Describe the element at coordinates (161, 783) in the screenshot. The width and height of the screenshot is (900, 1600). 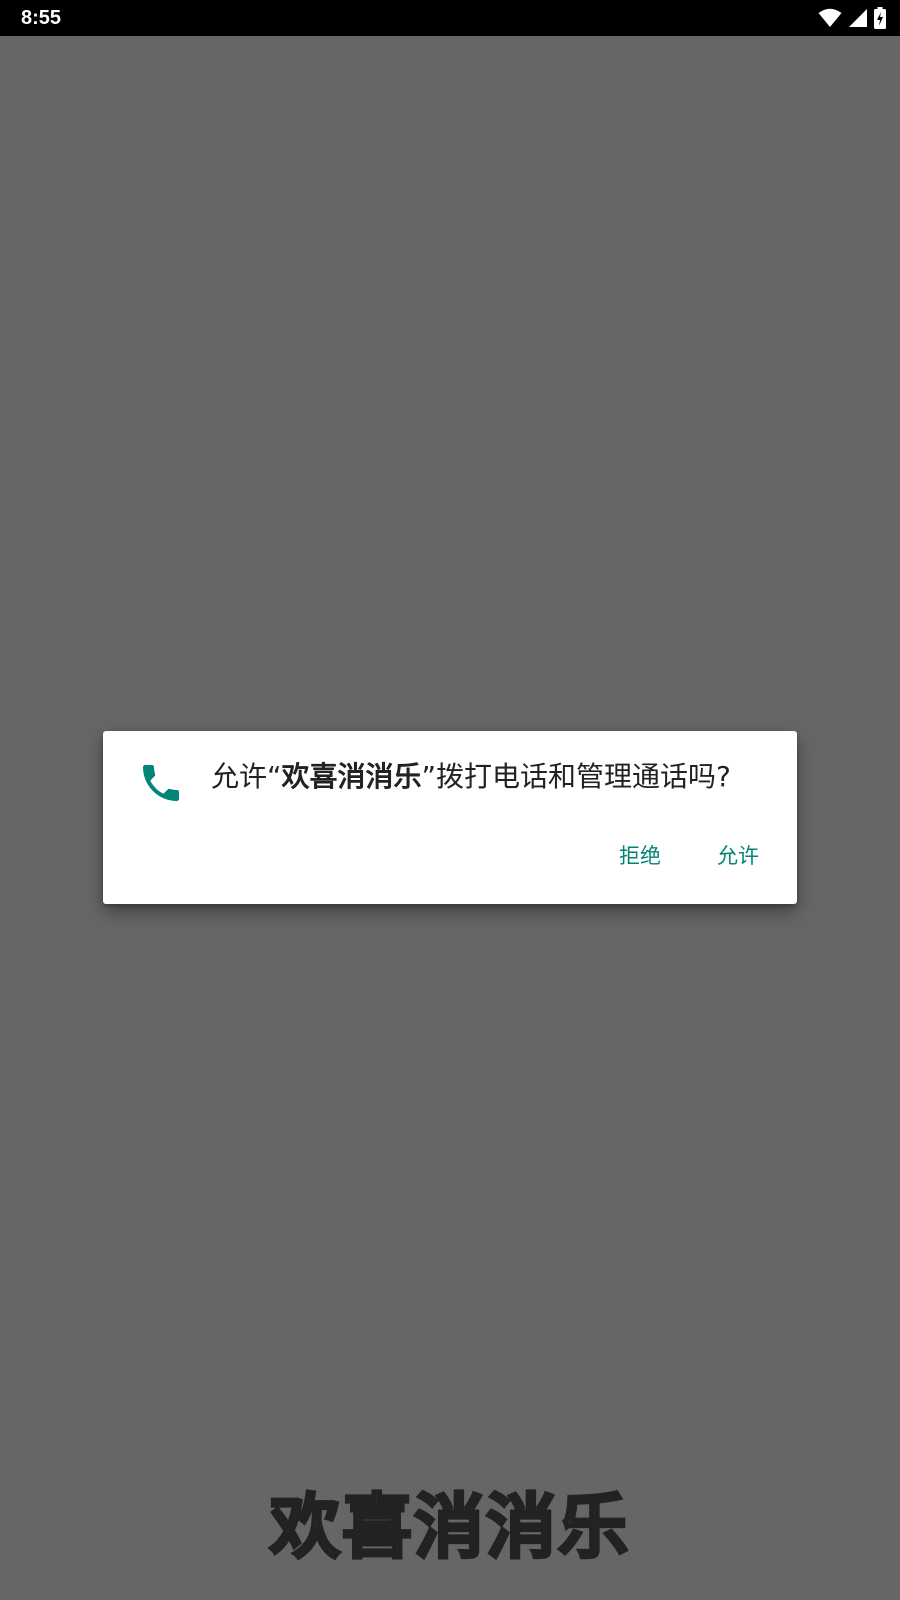
I see `phone-icon` at that location.